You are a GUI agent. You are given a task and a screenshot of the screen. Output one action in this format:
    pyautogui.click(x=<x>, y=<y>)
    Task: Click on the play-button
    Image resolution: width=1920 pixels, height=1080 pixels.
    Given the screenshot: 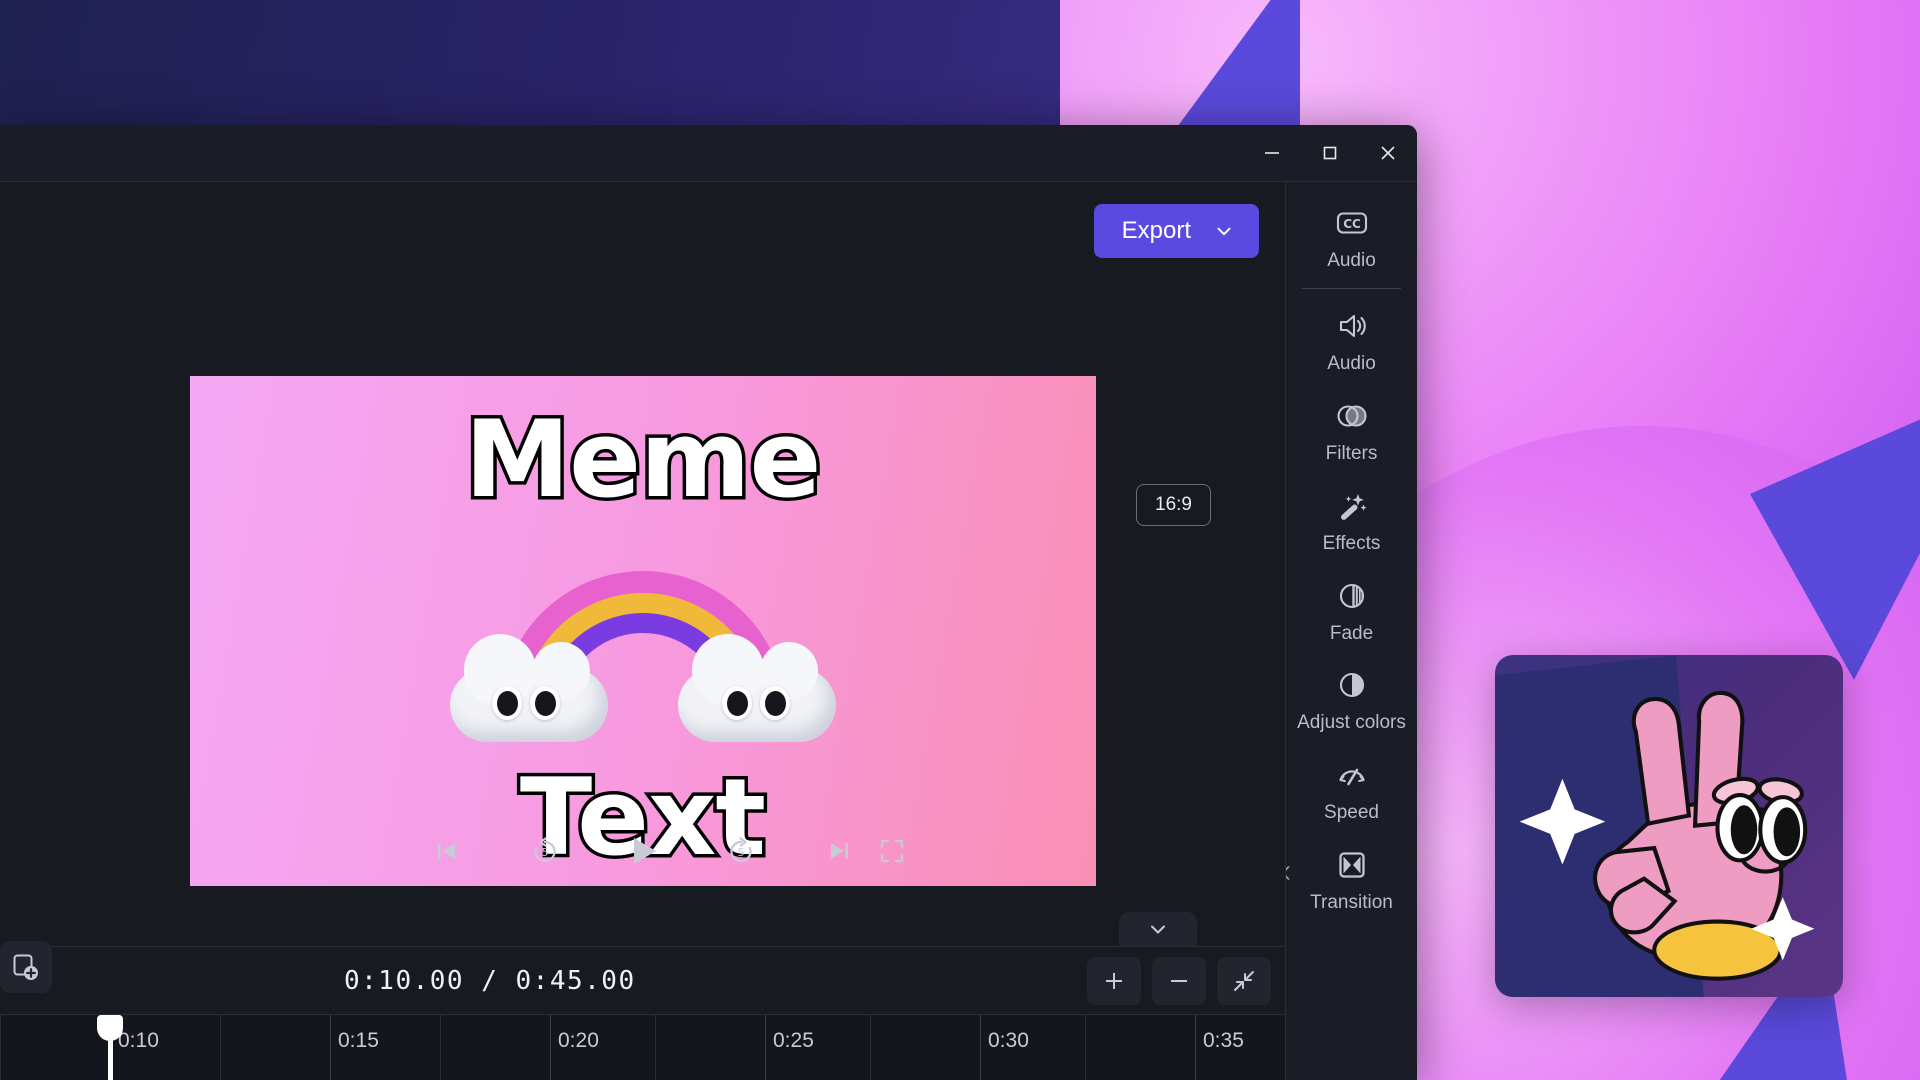 What is the action you would take?
    pyautogui.click(x=643, y=851)
    